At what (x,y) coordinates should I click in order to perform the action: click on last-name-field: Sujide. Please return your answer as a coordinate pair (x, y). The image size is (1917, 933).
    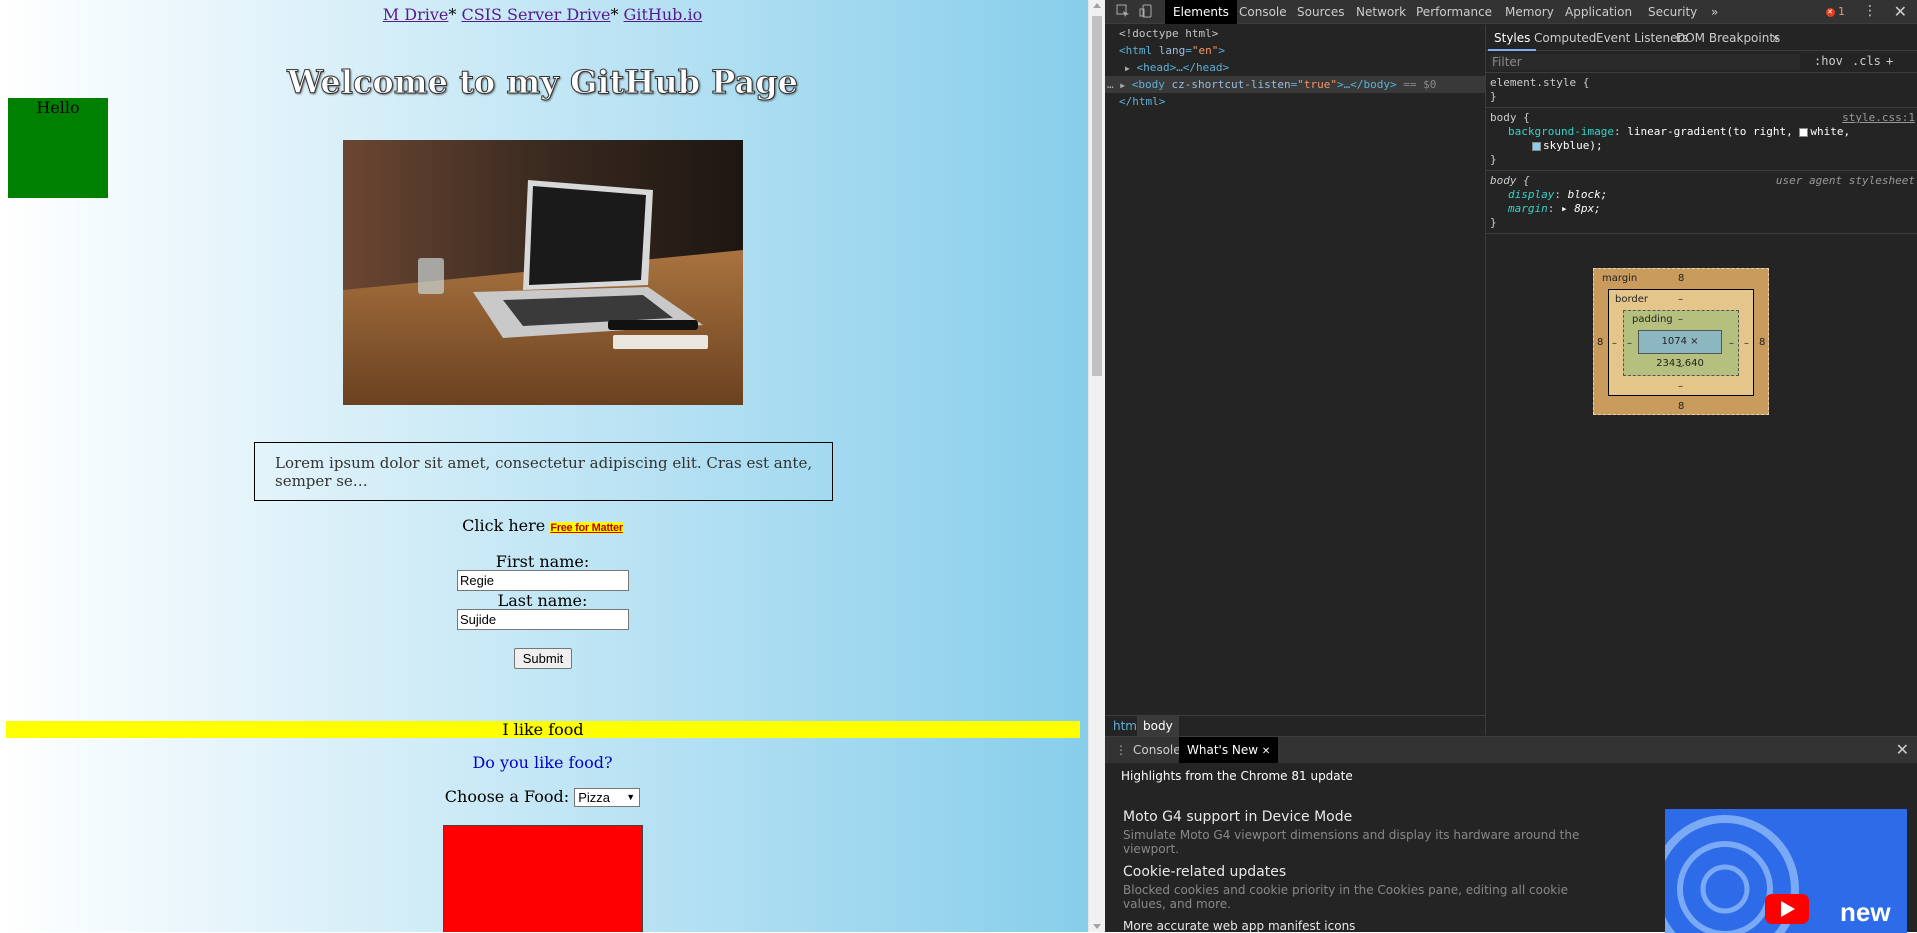
    Looking at the image, I should click on (543, 619).